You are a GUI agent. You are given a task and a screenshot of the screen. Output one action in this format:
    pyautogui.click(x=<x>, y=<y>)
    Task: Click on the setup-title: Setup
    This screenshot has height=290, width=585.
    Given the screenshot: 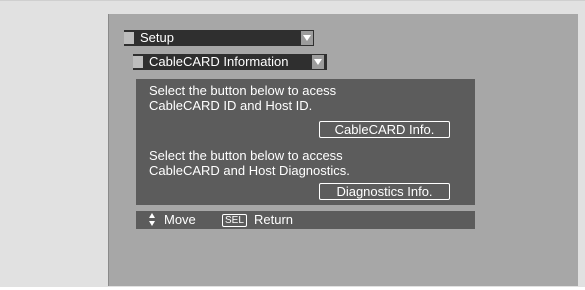 What is the action you would take?
    pyautogui.click(x=157, y=37)
    